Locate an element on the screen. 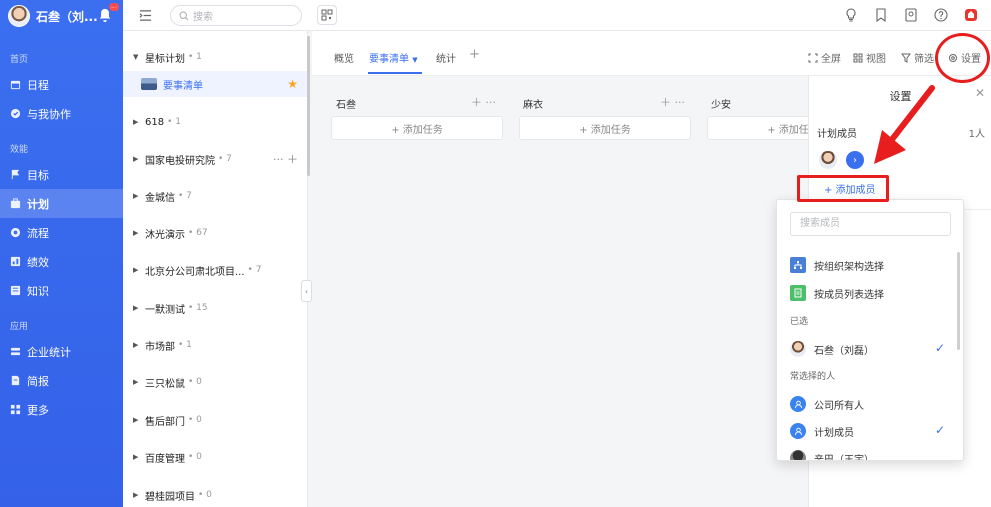  row-actions: ··· ＋ is located at coordinates (285, 159).